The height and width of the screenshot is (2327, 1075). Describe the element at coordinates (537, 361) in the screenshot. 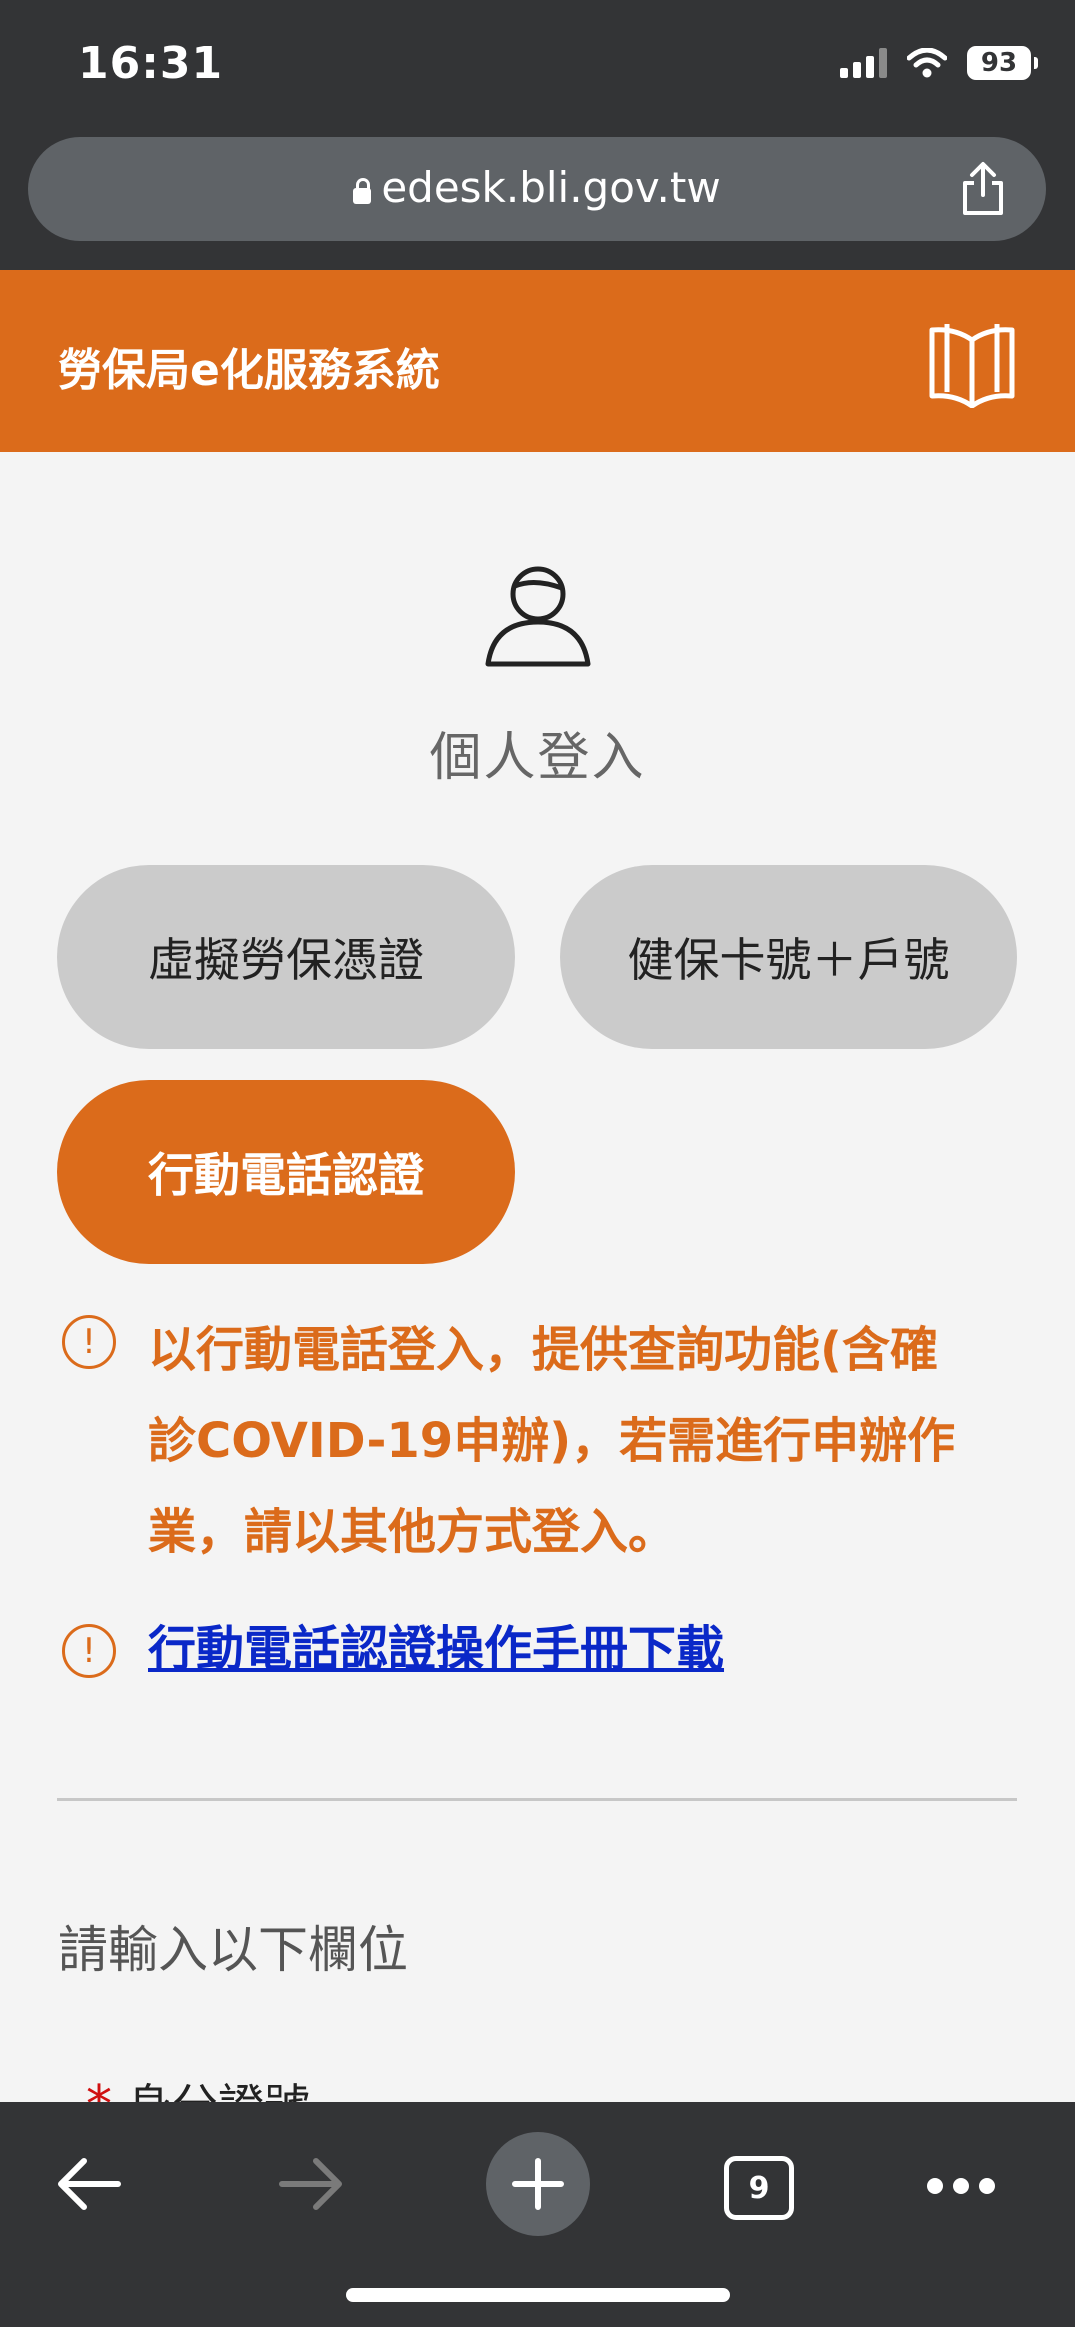

I see `site-header: 勞保局e化服務系統` at that location.